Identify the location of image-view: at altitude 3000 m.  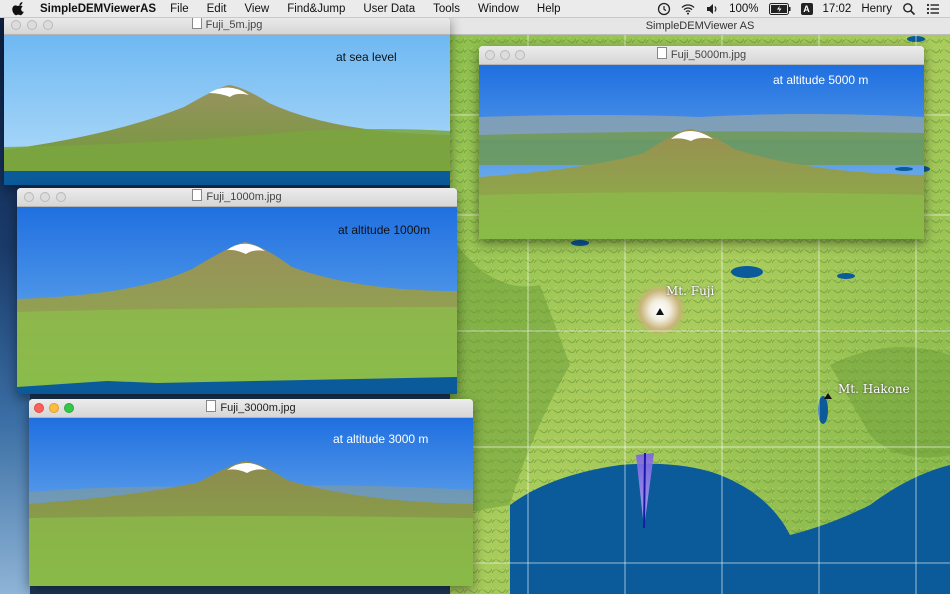
(251, 502).